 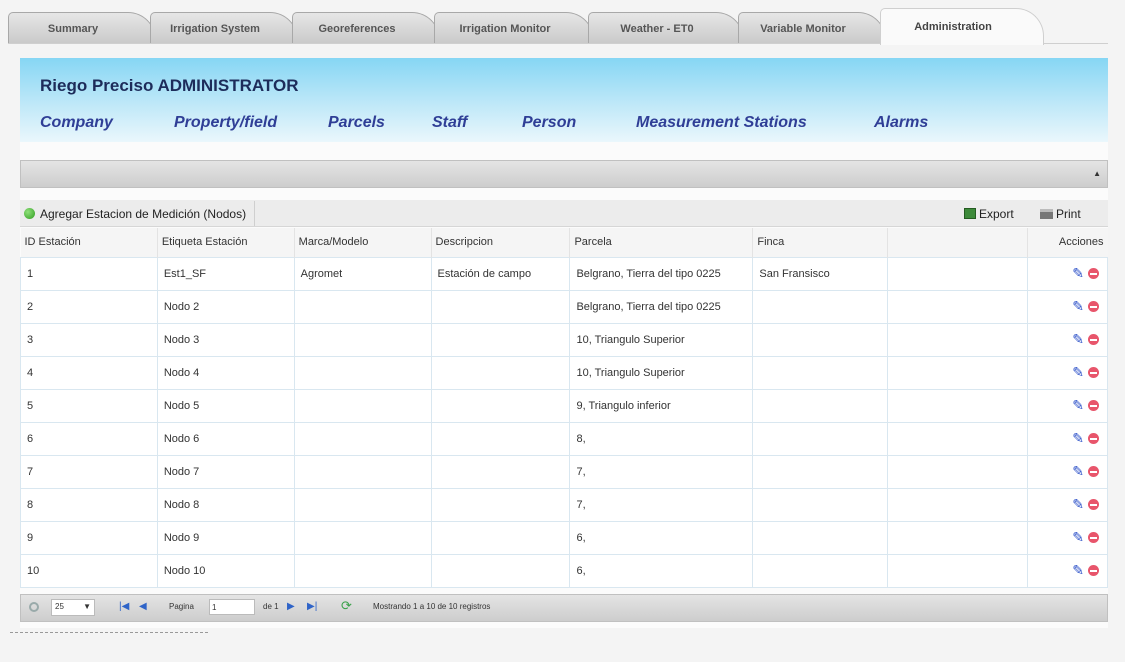 I want to click on column-header: Parcela, so click(x=661, y=242).